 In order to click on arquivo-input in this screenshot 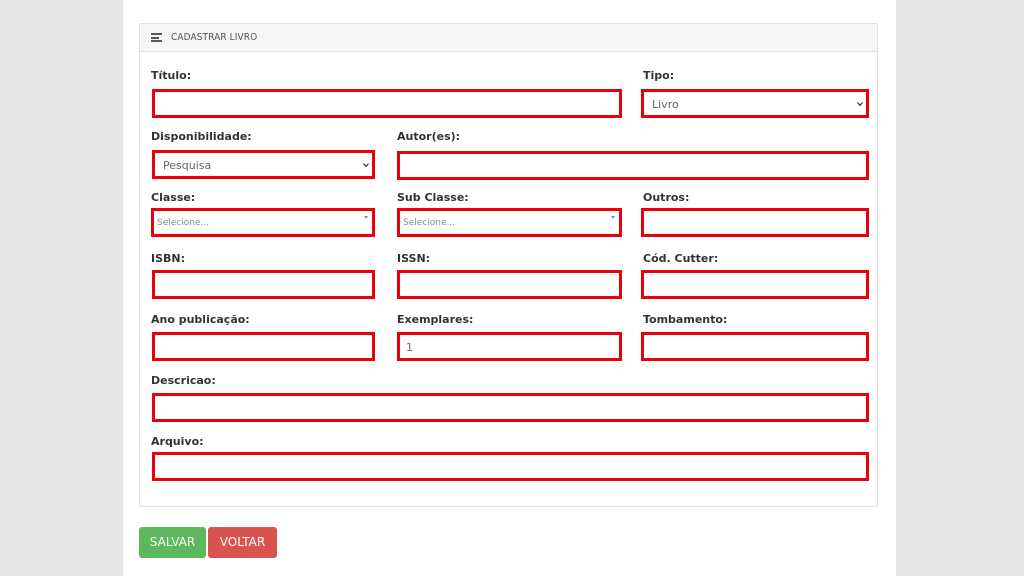, I will do `click(510, 466)`.